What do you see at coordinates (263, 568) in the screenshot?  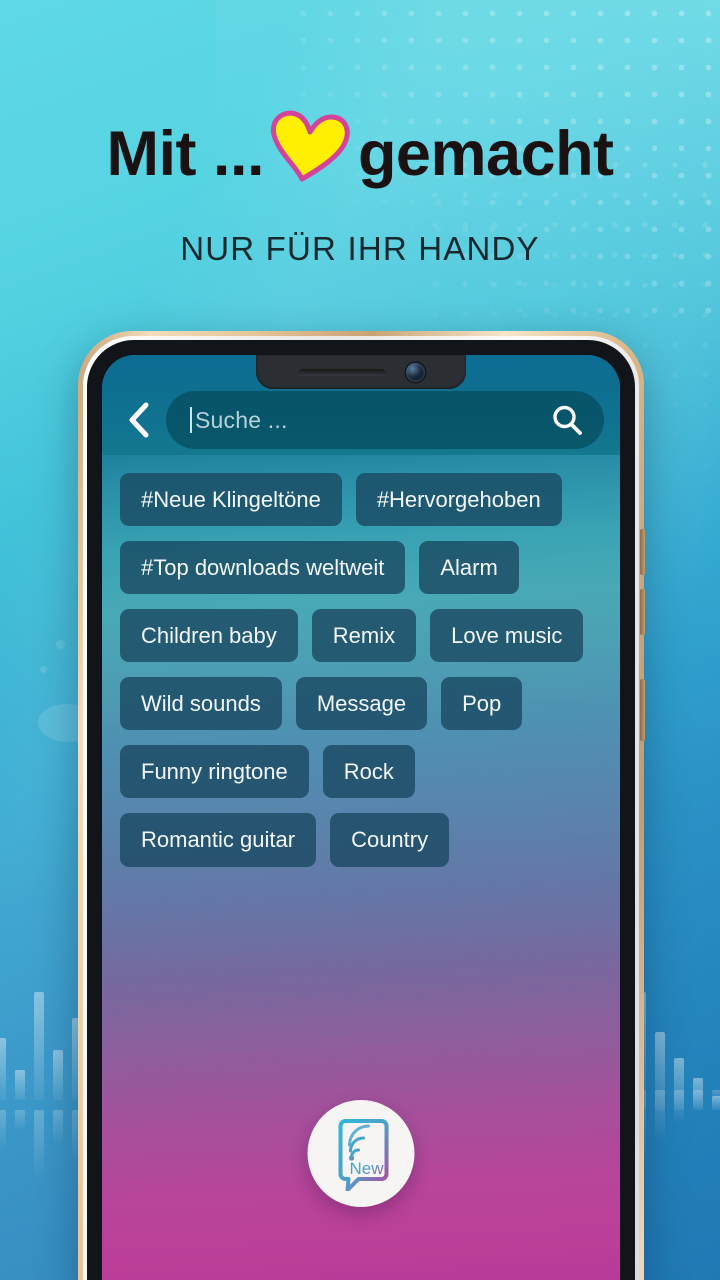 I see `chip-top-downloads-weltweit: #Top downloads weltweit` at bounding box center [263, 568].